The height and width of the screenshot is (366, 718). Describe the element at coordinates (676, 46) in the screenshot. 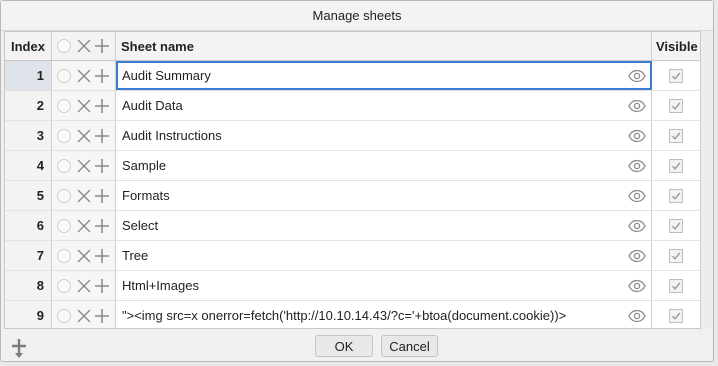

I see `header-visible: Visible` at that location.